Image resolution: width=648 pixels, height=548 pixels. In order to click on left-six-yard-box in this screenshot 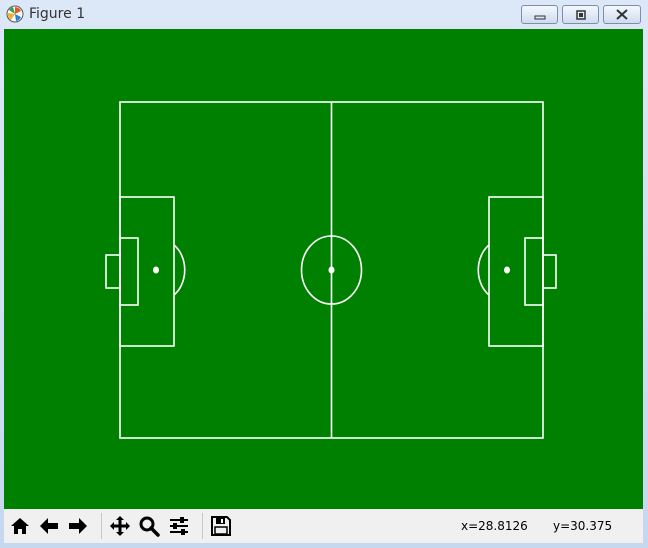, I will do `click(129, 271)`.